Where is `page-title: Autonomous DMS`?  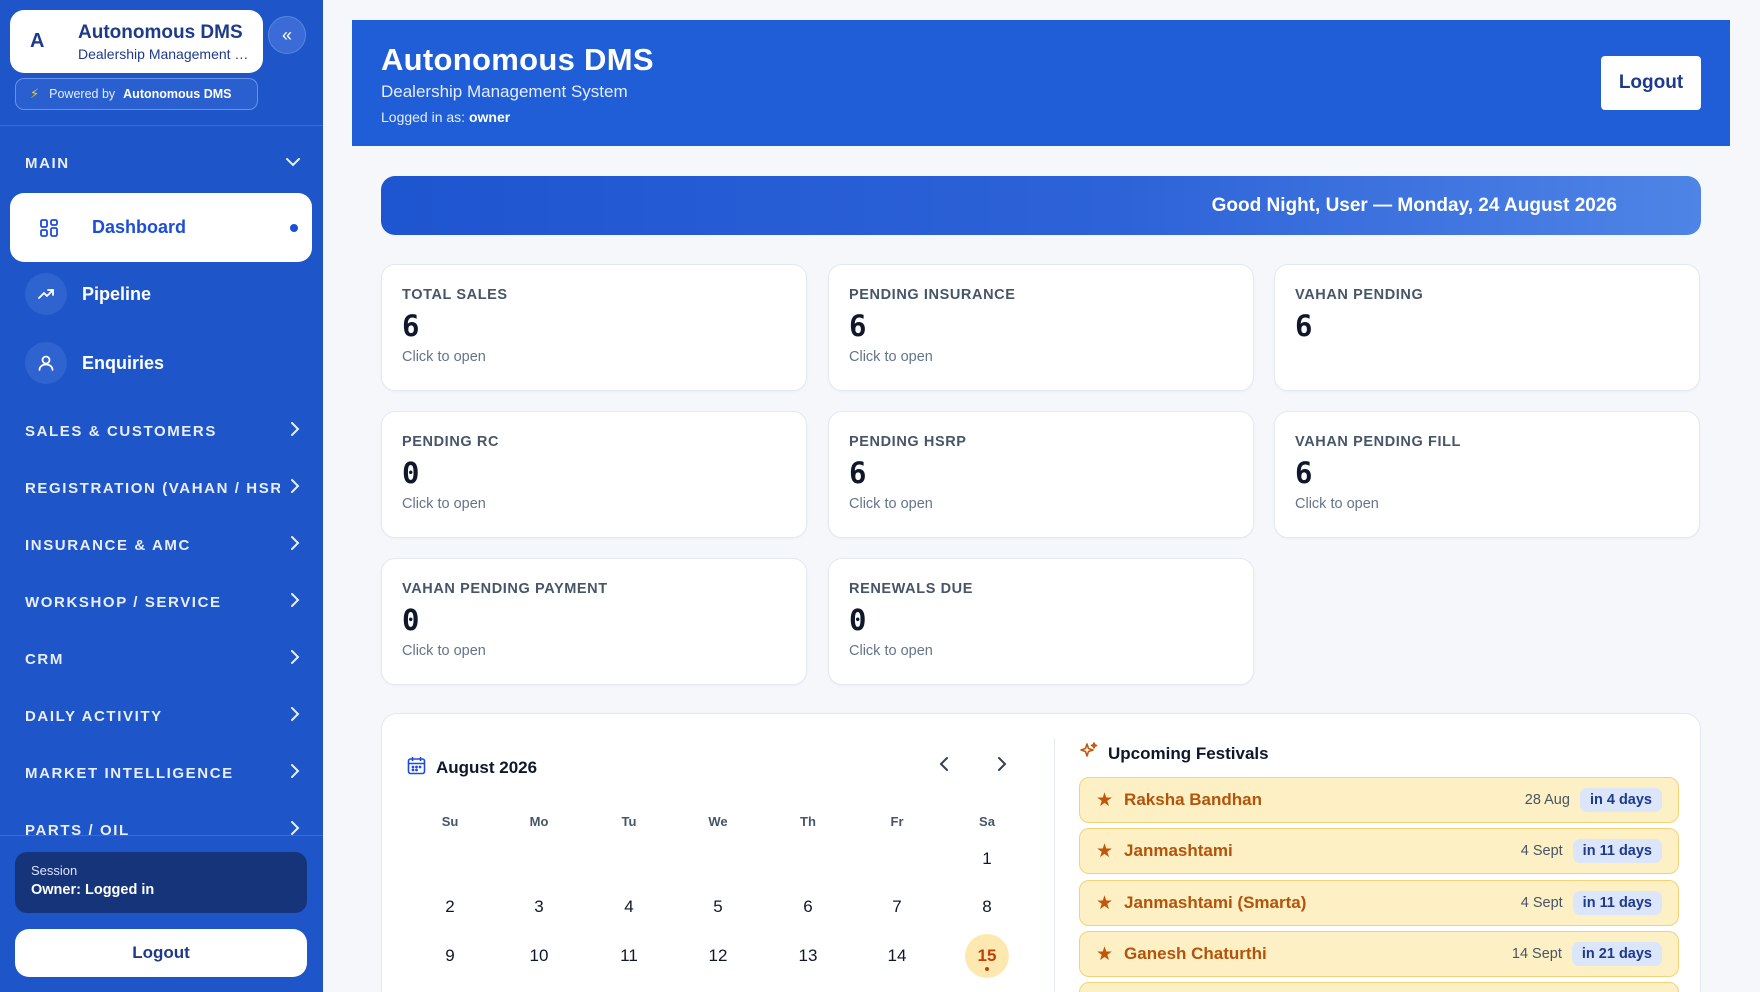 page-title: Autonomous DMS is located at coordinates (517, 59).